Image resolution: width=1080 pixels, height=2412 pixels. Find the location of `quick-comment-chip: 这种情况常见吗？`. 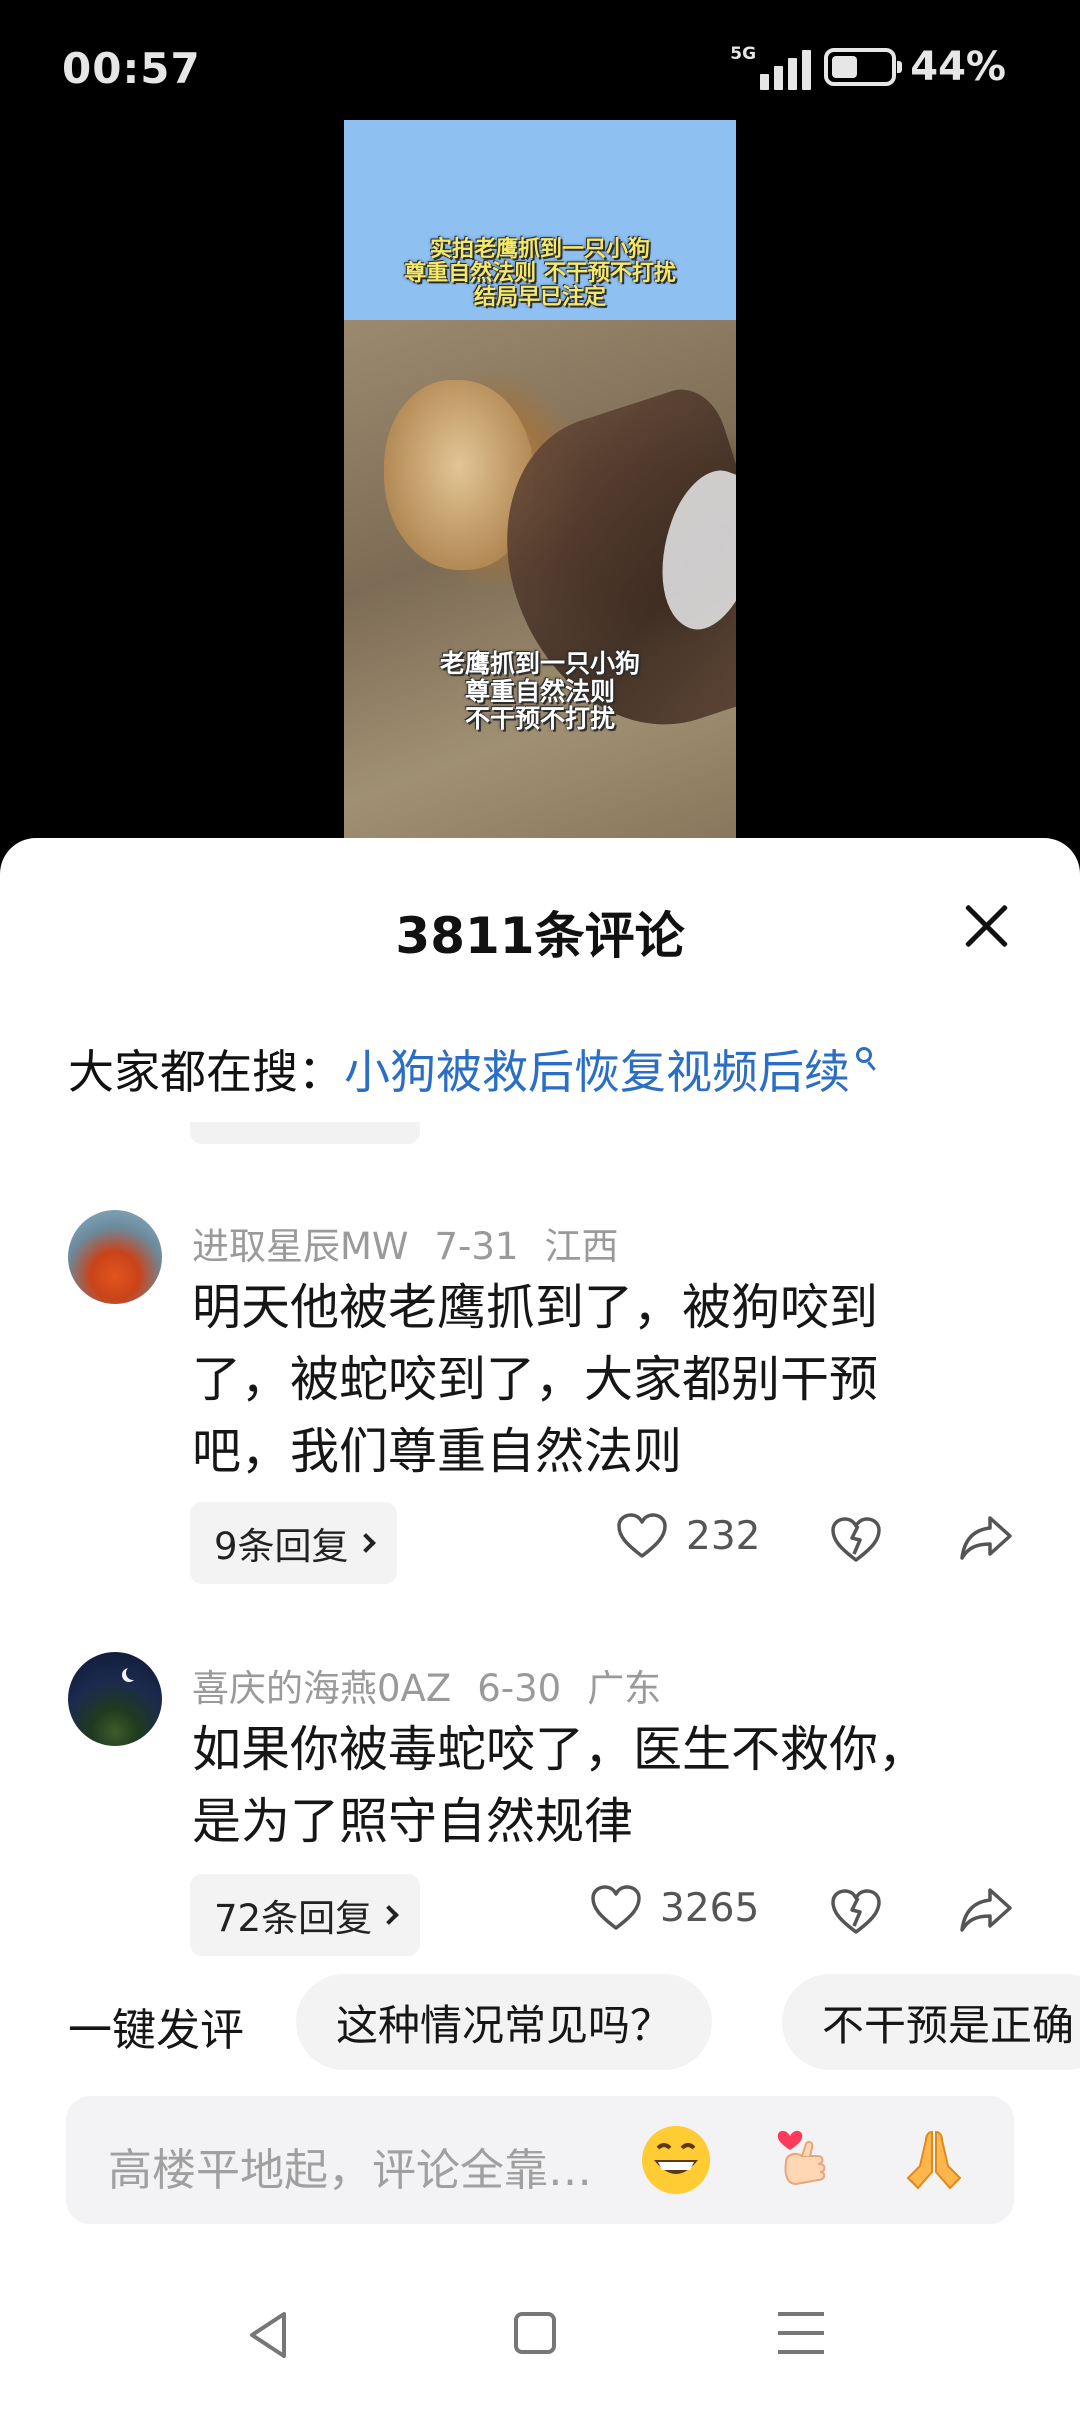

quick-comment-chip: 这种情况常见吗？ is located at coordinates (504, 2022).